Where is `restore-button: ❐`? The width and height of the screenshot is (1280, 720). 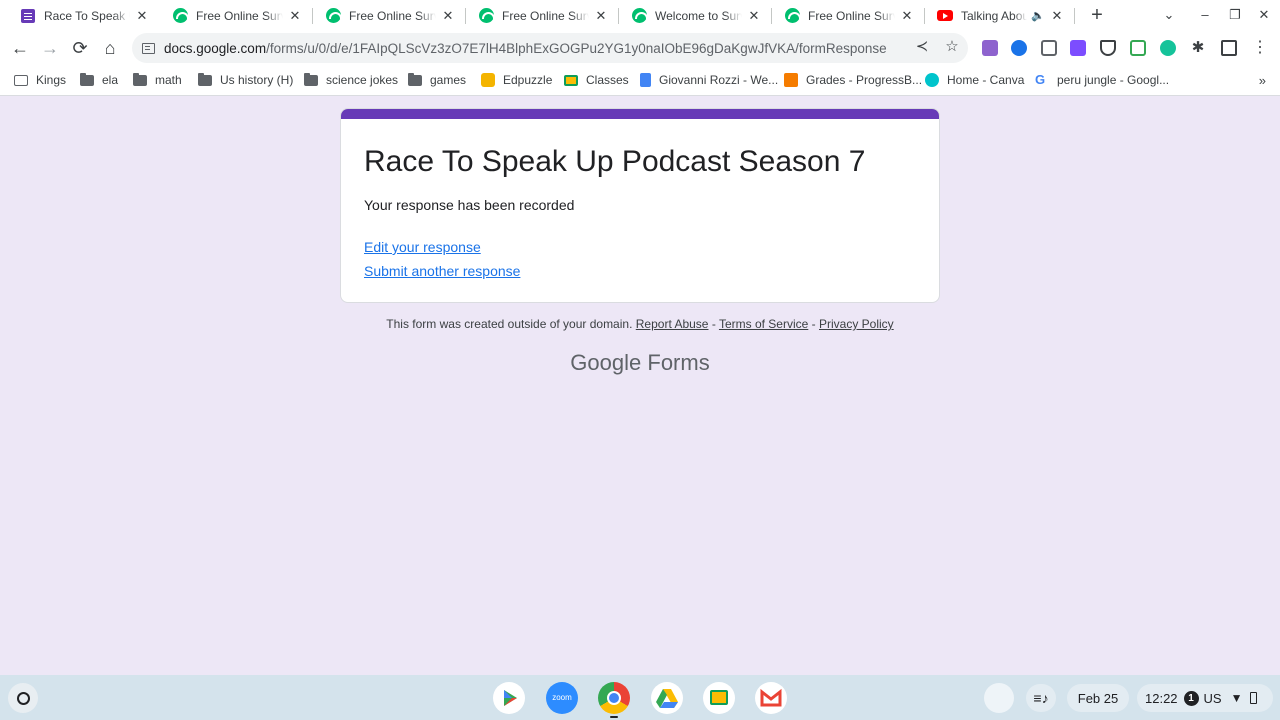 restore-button: ❐ is located at coordinates (1235, 15).